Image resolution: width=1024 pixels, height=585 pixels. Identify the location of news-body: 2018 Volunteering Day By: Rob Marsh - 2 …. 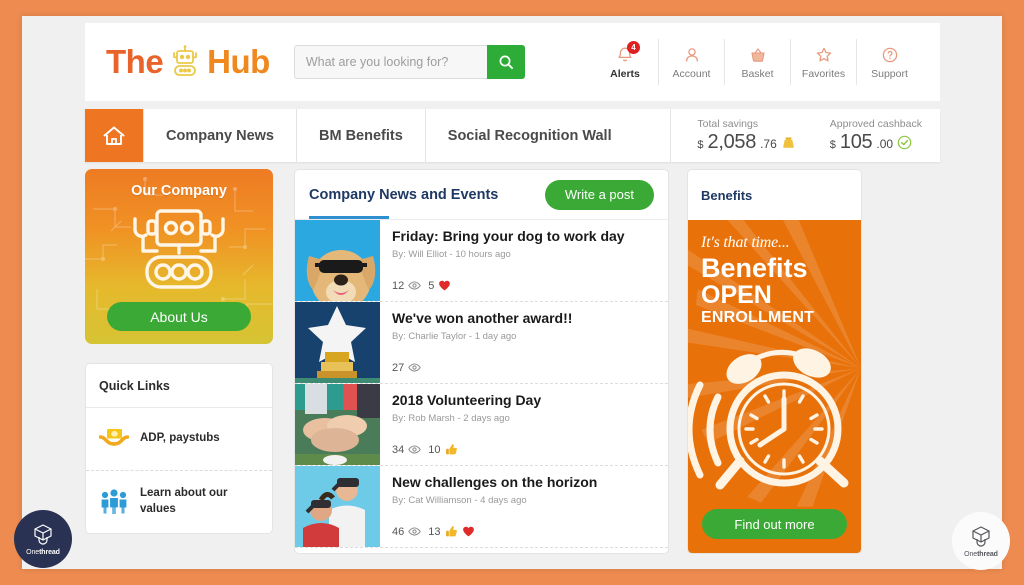
(524, 424).